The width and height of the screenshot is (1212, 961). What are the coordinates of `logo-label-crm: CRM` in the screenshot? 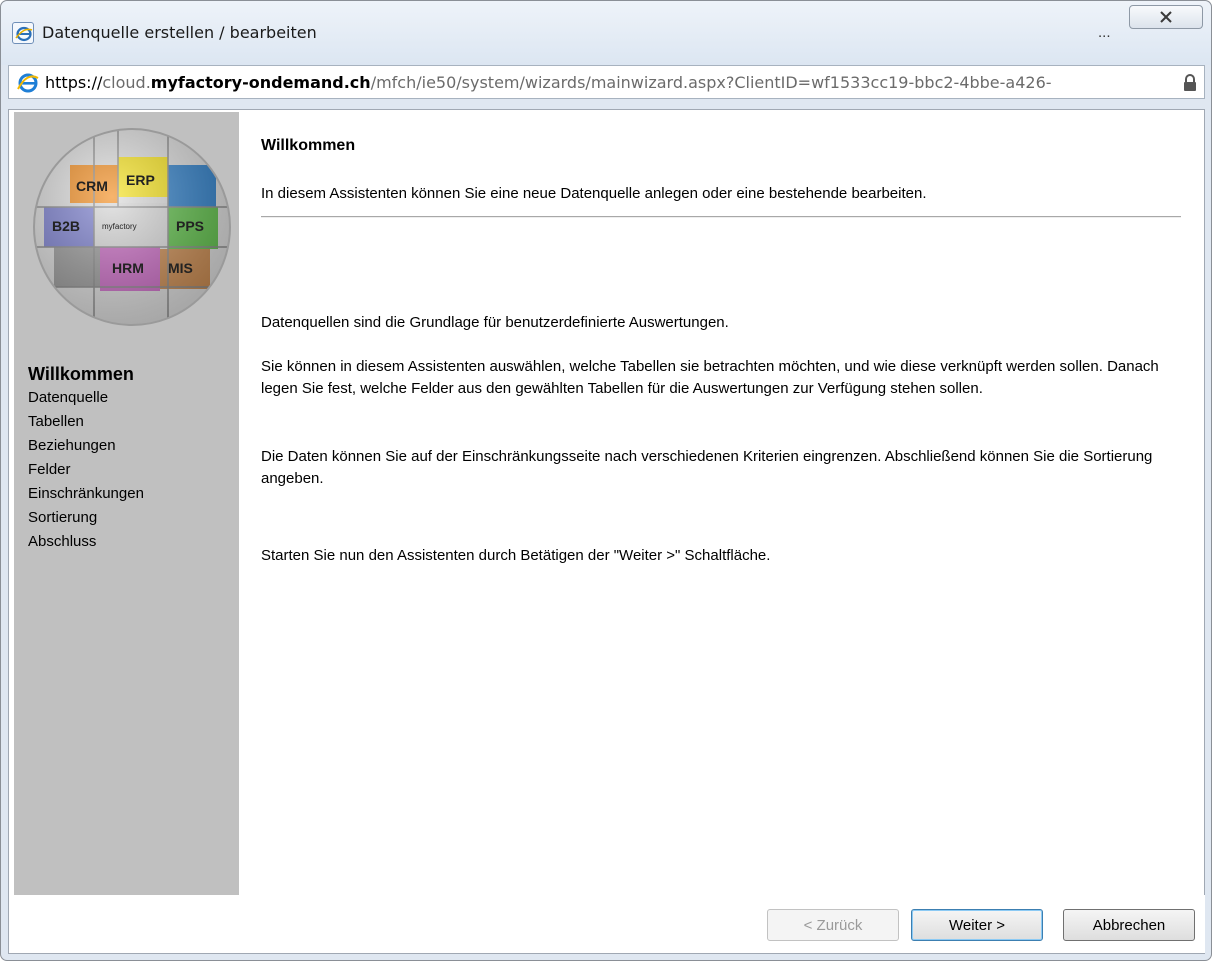 It's located at (92, 186).